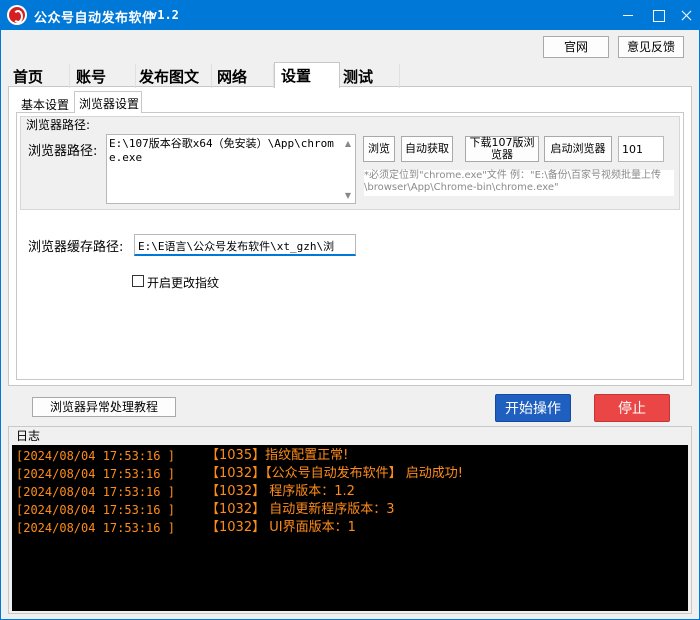 This screenshot has width=700, height=620. I want to click on log-line: [2024/08/04 17:53:16 ] 【1032】 UI界面版本：1, so click(350, 528).